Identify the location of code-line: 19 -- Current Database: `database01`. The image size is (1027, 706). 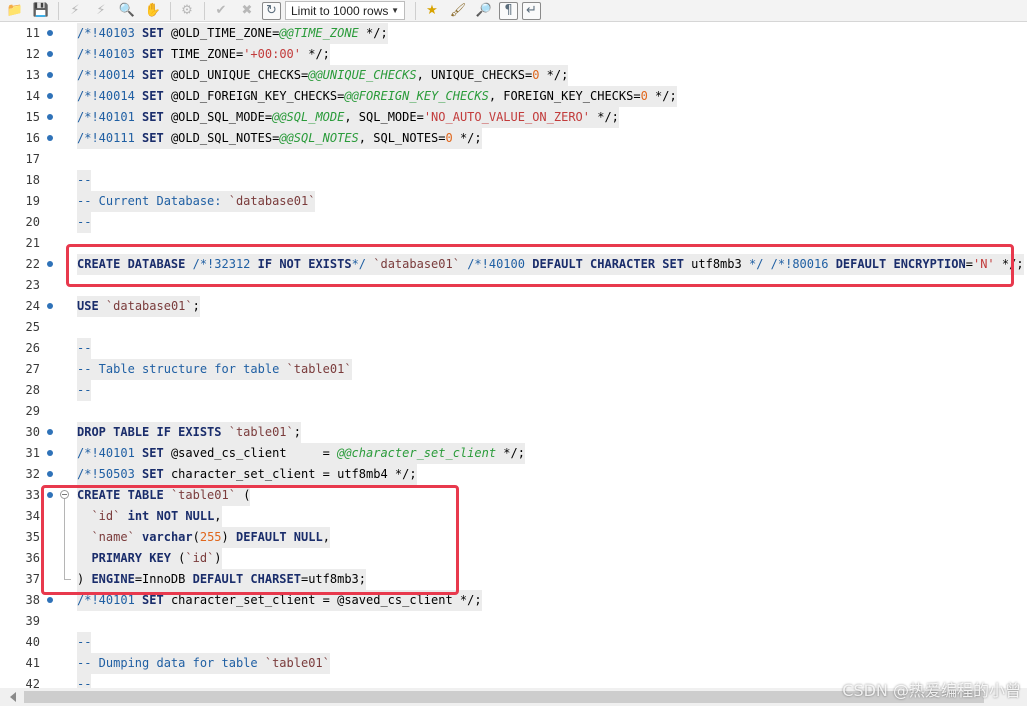
(516, 201).